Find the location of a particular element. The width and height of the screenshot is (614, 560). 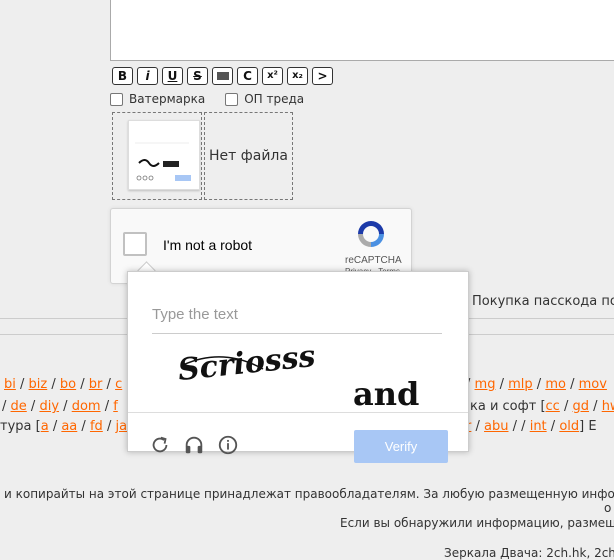

spoiler-button is located at coordinates (222, 76).